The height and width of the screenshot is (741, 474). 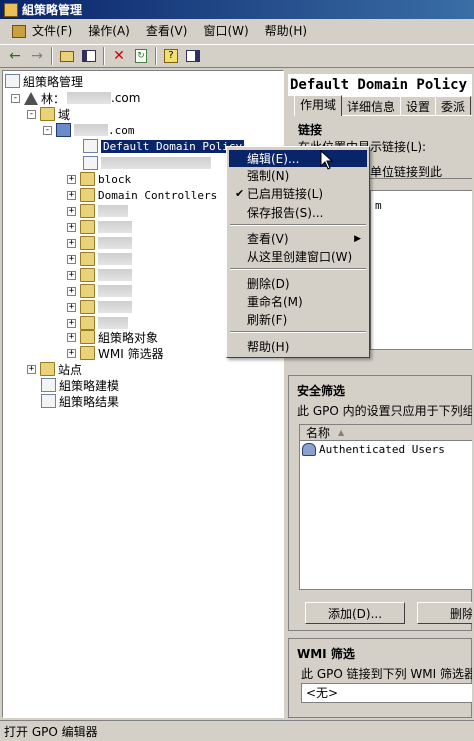 I want to click on wmi-filtering-header: WMI 筛选, so click(x=326, y=654).